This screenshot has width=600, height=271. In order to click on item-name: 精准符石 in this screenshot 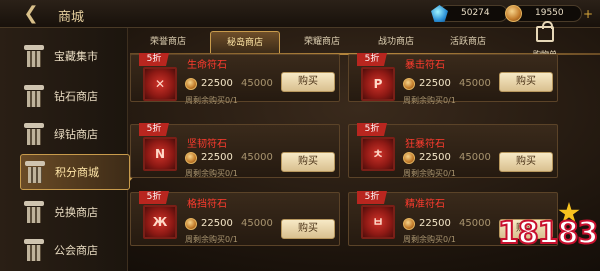, I will do `click(425, 204)`.